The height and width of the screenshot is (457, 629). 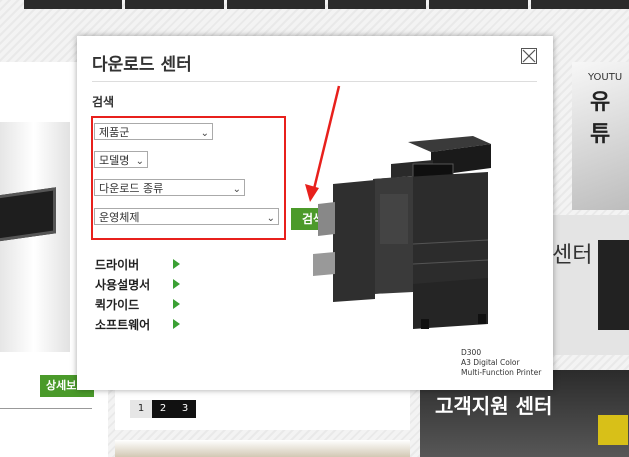 What do you see at coordinates (188, 178) in the screenshot?
I see `highlight-annotation-box` at bounding box center [188, 178].